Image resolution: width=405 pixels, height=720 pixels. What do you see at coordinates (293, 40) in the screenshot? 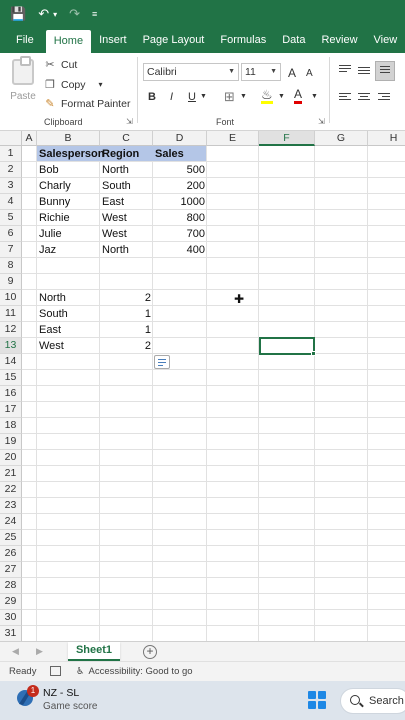
I see `tab-data: Data` at bounding box center [293, 40].